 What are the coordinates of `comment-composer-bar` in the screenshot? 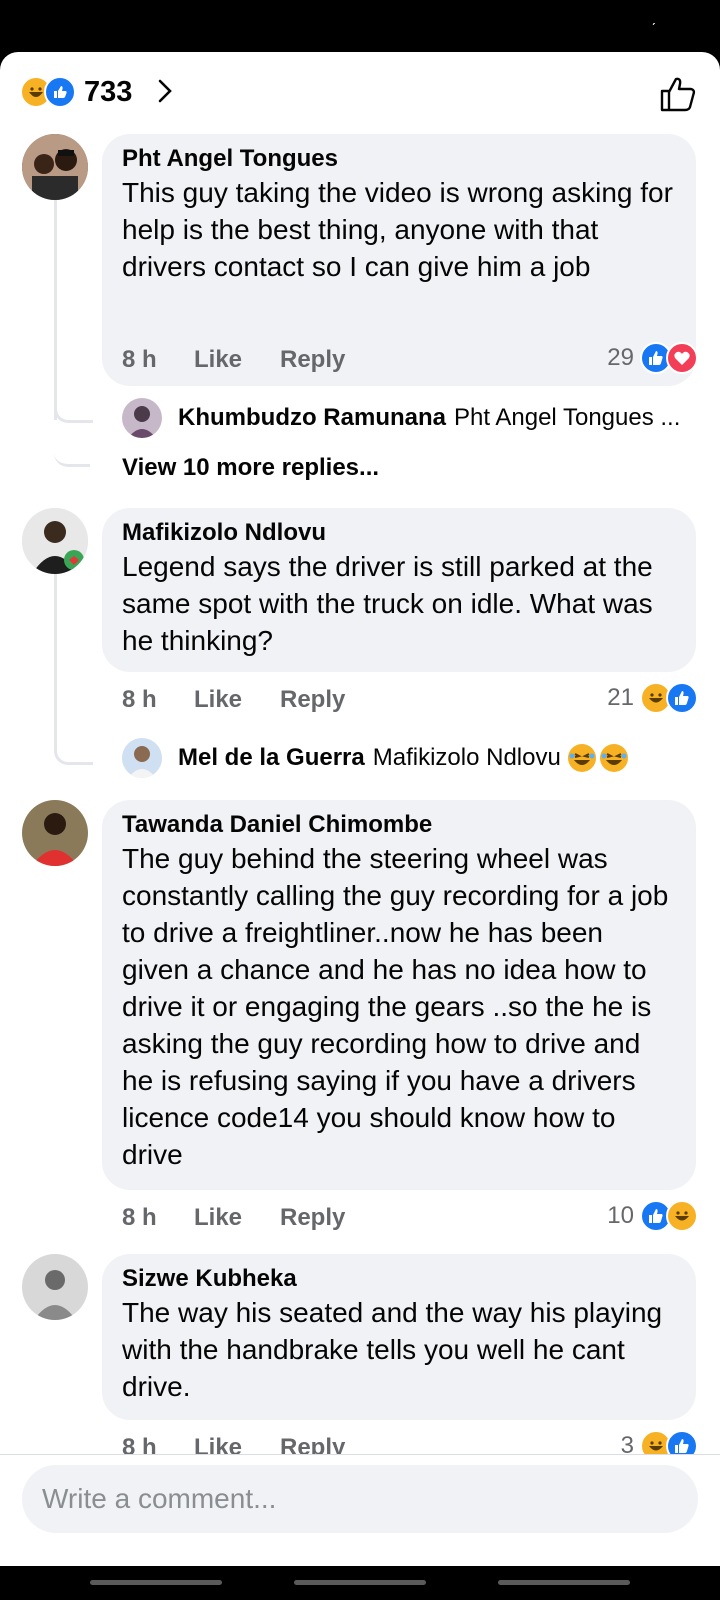 It's located at (360, 1510).